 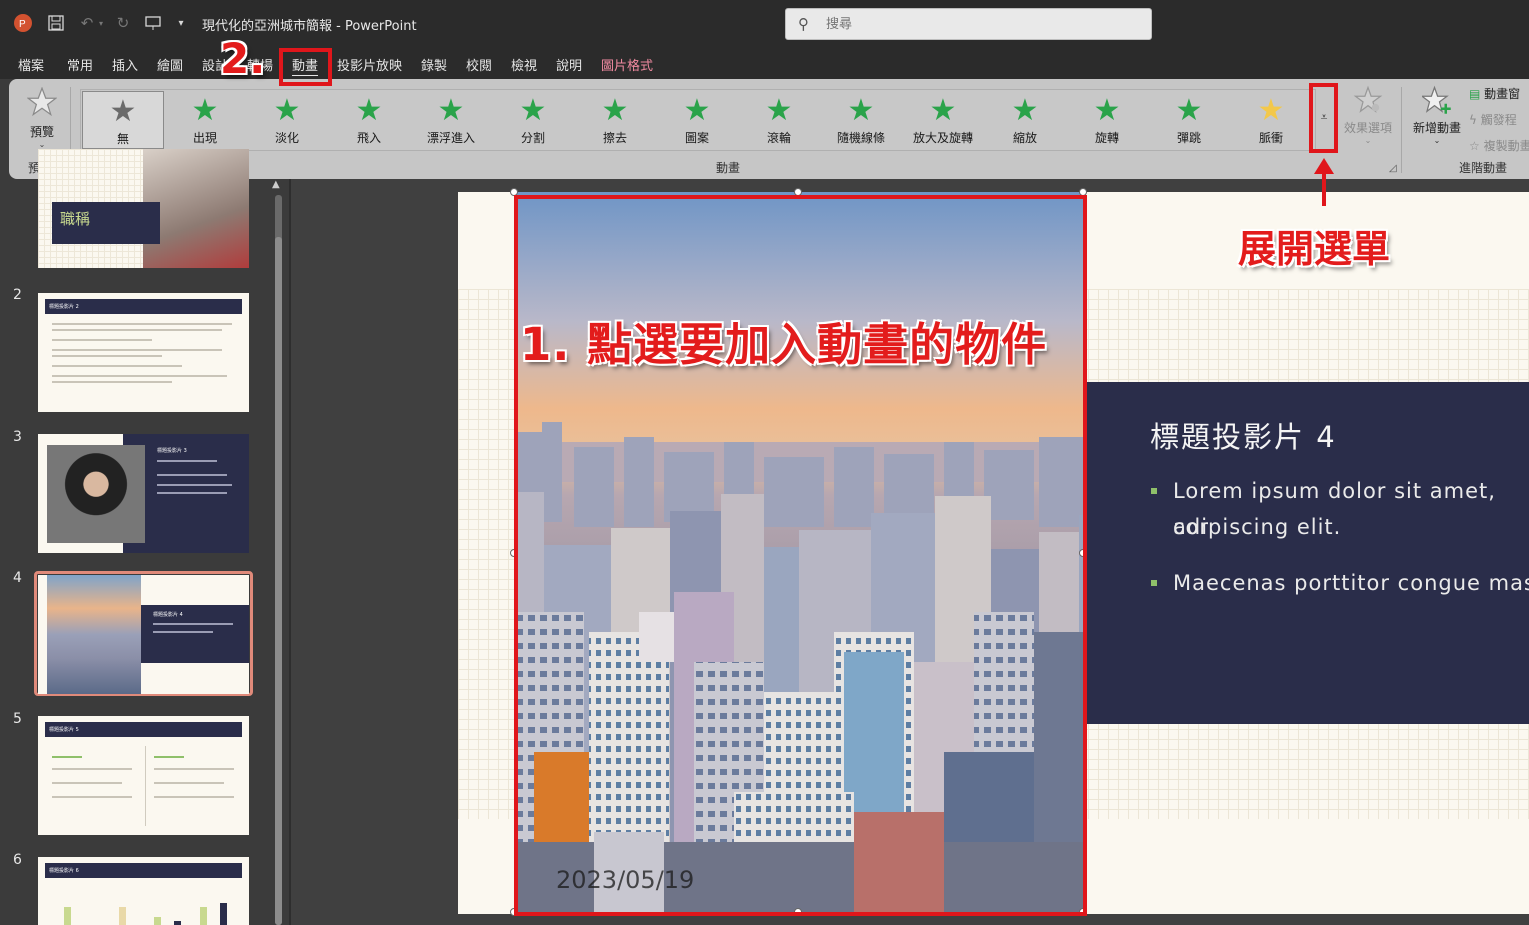 I want to click on search-box: ⚲, so click(x=968, y=24).